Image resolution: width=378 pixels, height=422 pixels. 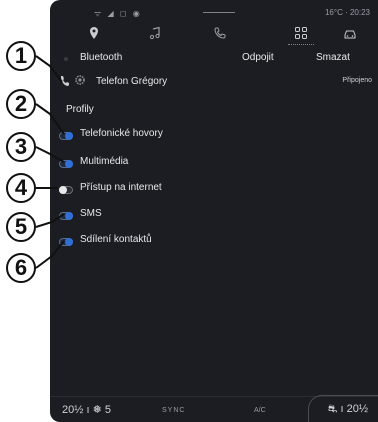 What do you see at coordinates (214, 214) in the screenshot?
I see `profile-sms-row: SMS` at bounding box center [214, 214].